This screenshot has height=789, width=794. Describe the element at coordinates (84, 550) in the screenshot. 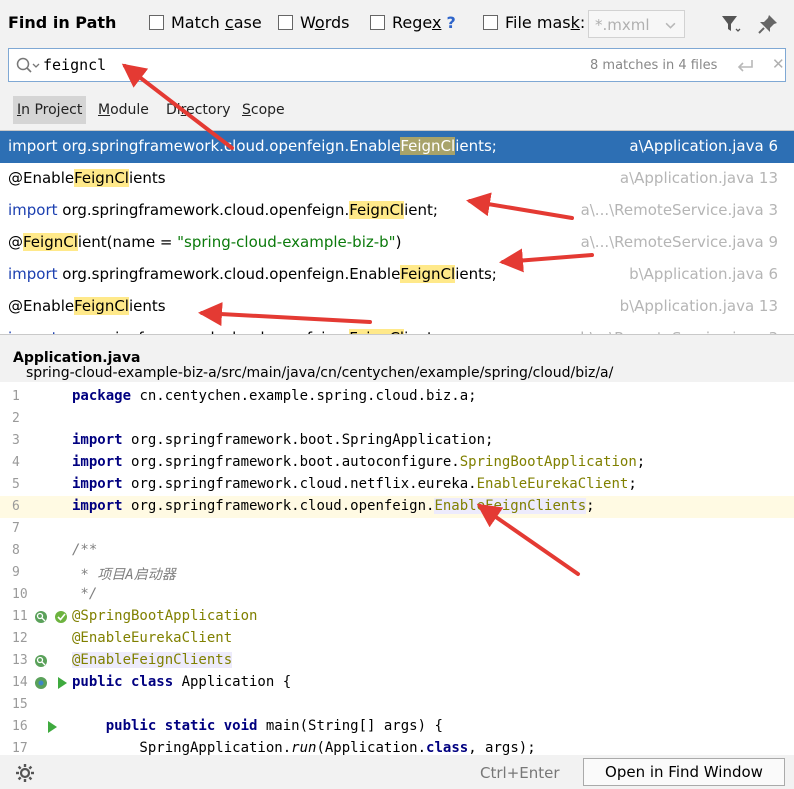

I see `code-text: /**` at that location.